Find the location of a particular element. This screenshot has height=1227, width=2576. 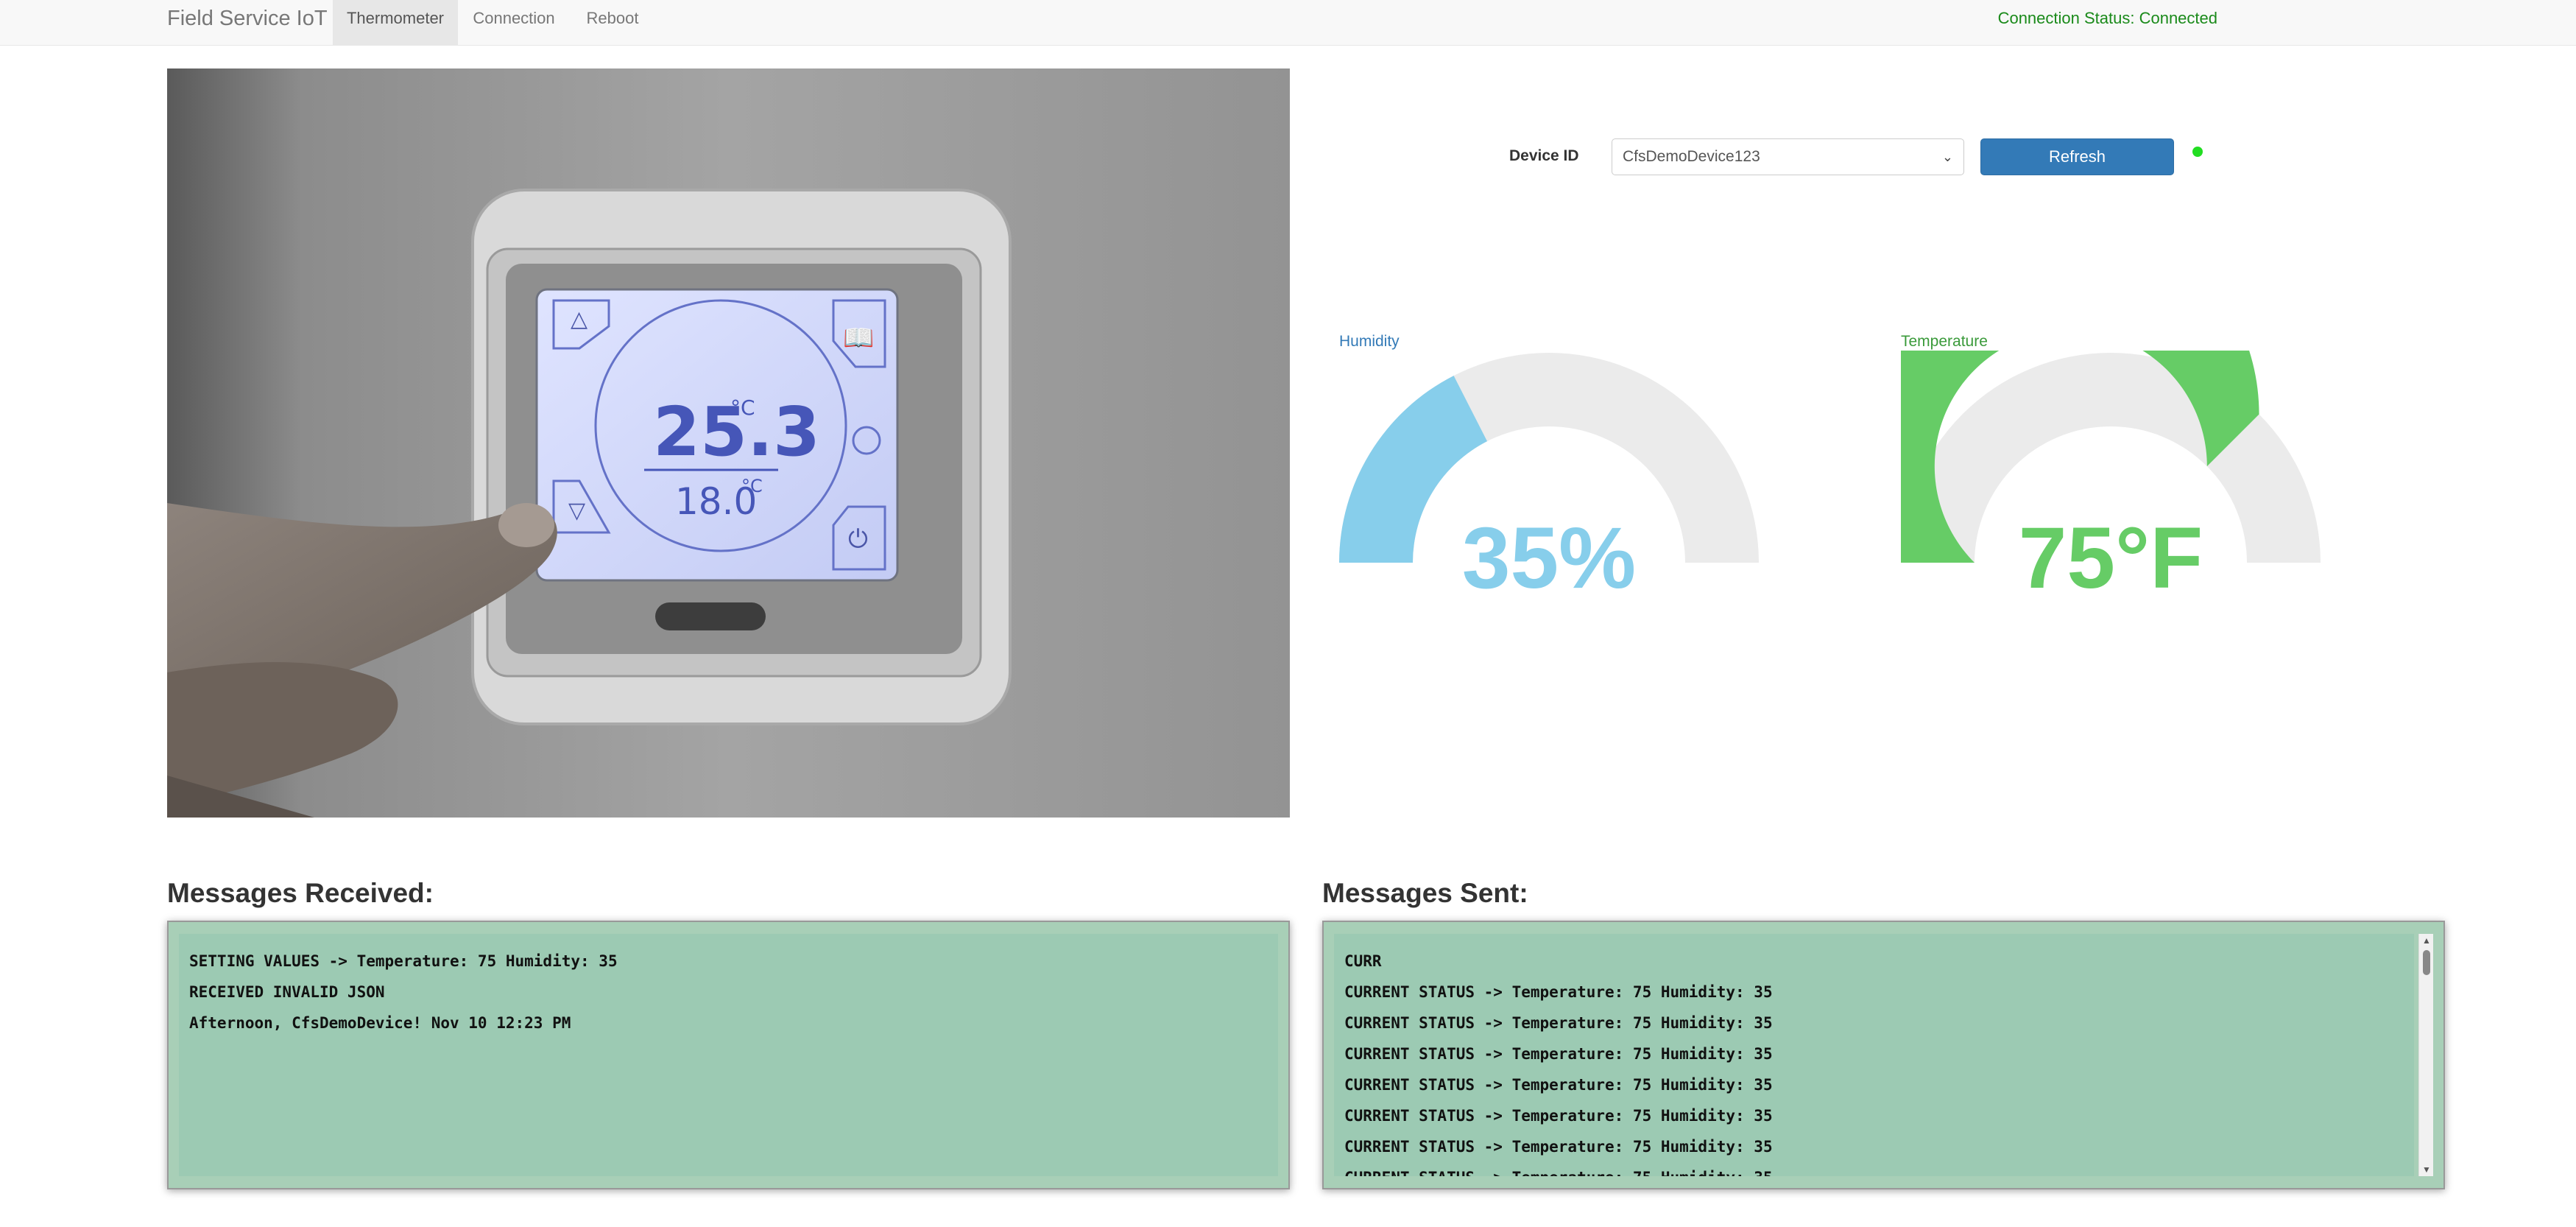

messages-received-heading: Messages Received: is located at coordinates (300, 893).